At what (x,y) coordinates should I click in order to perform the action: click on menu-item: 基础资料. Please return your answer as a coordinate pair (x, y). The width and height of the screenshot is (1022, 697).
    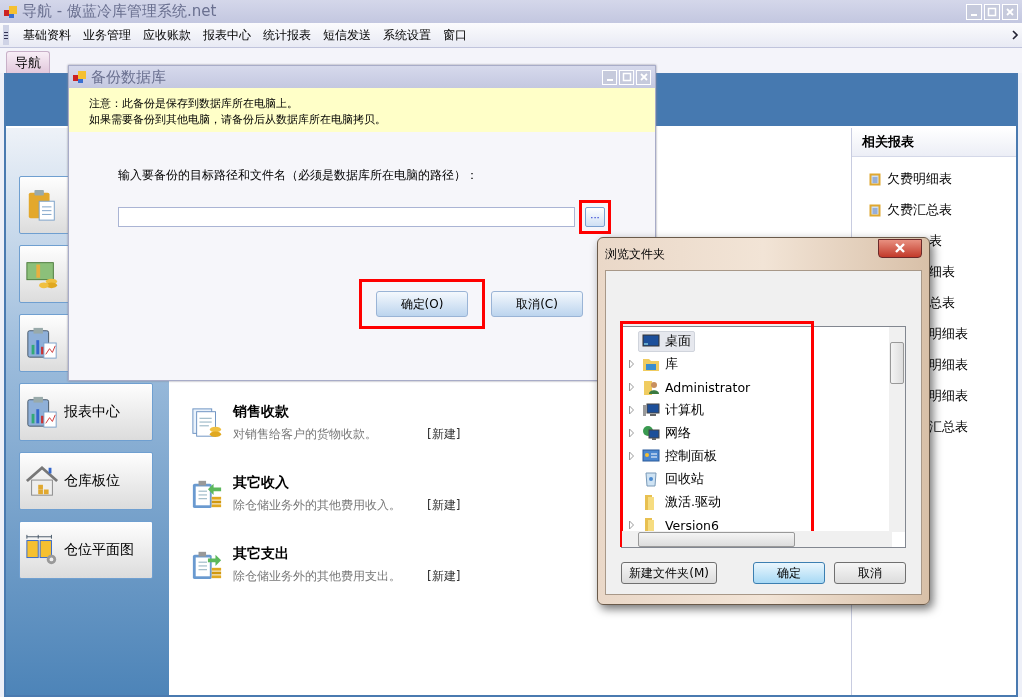
    Looking at the image, I should click on (47, 35).